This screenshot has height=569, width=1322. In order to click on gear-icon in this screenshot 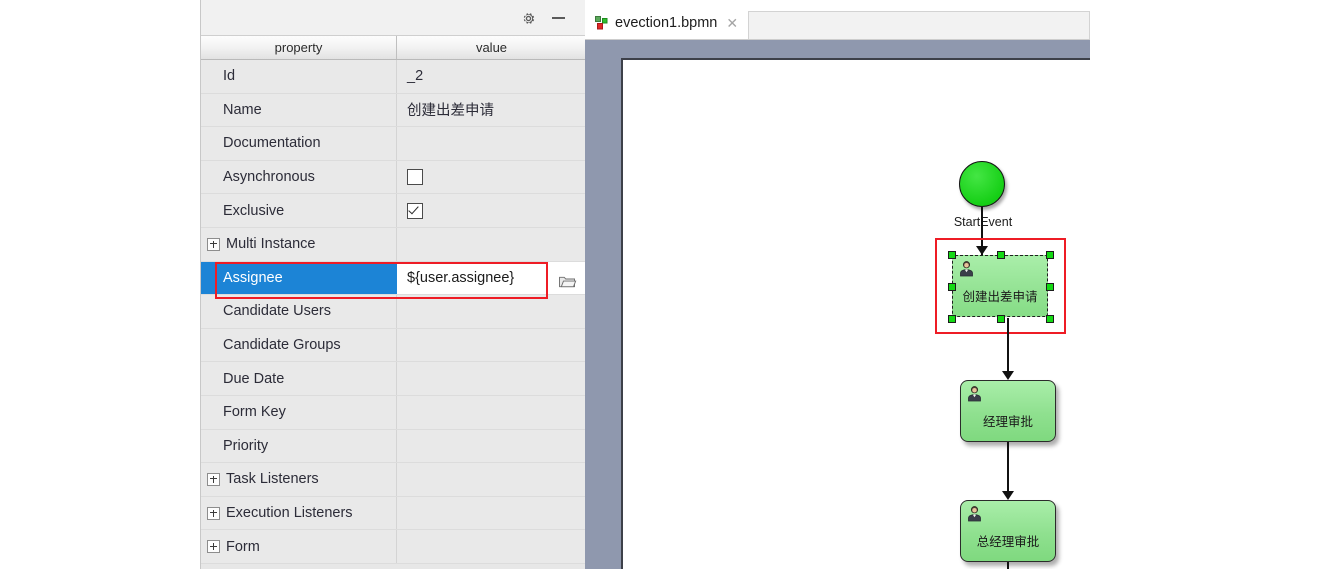, I will do `click(528, 18)`.